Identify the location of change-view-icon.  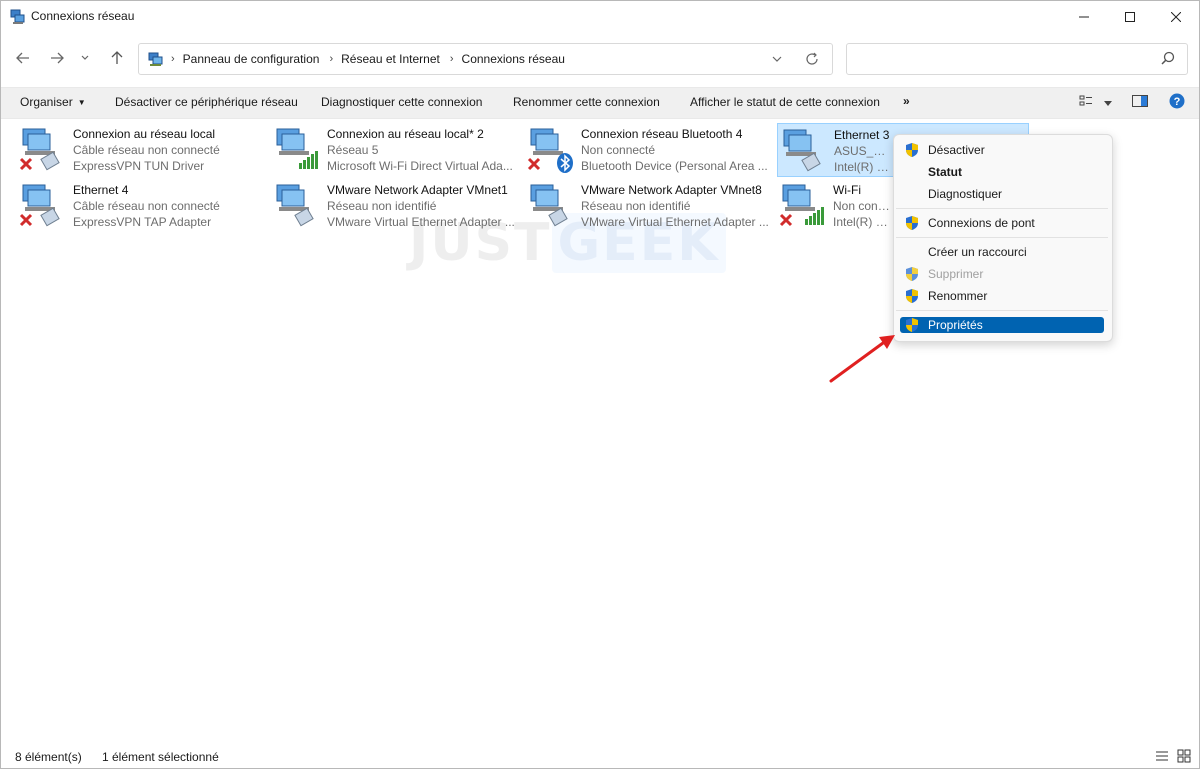
(1086, 102).